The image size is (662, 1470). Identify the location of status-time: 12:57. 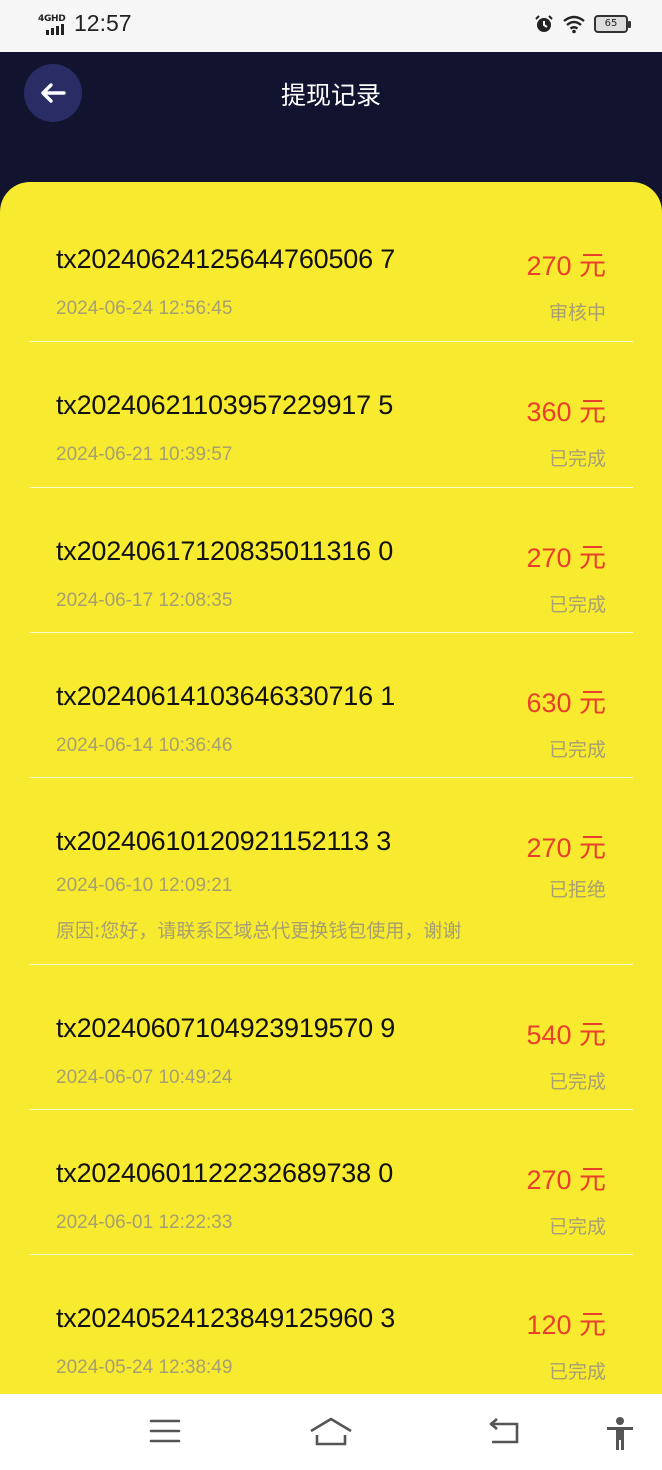
(103, 23).